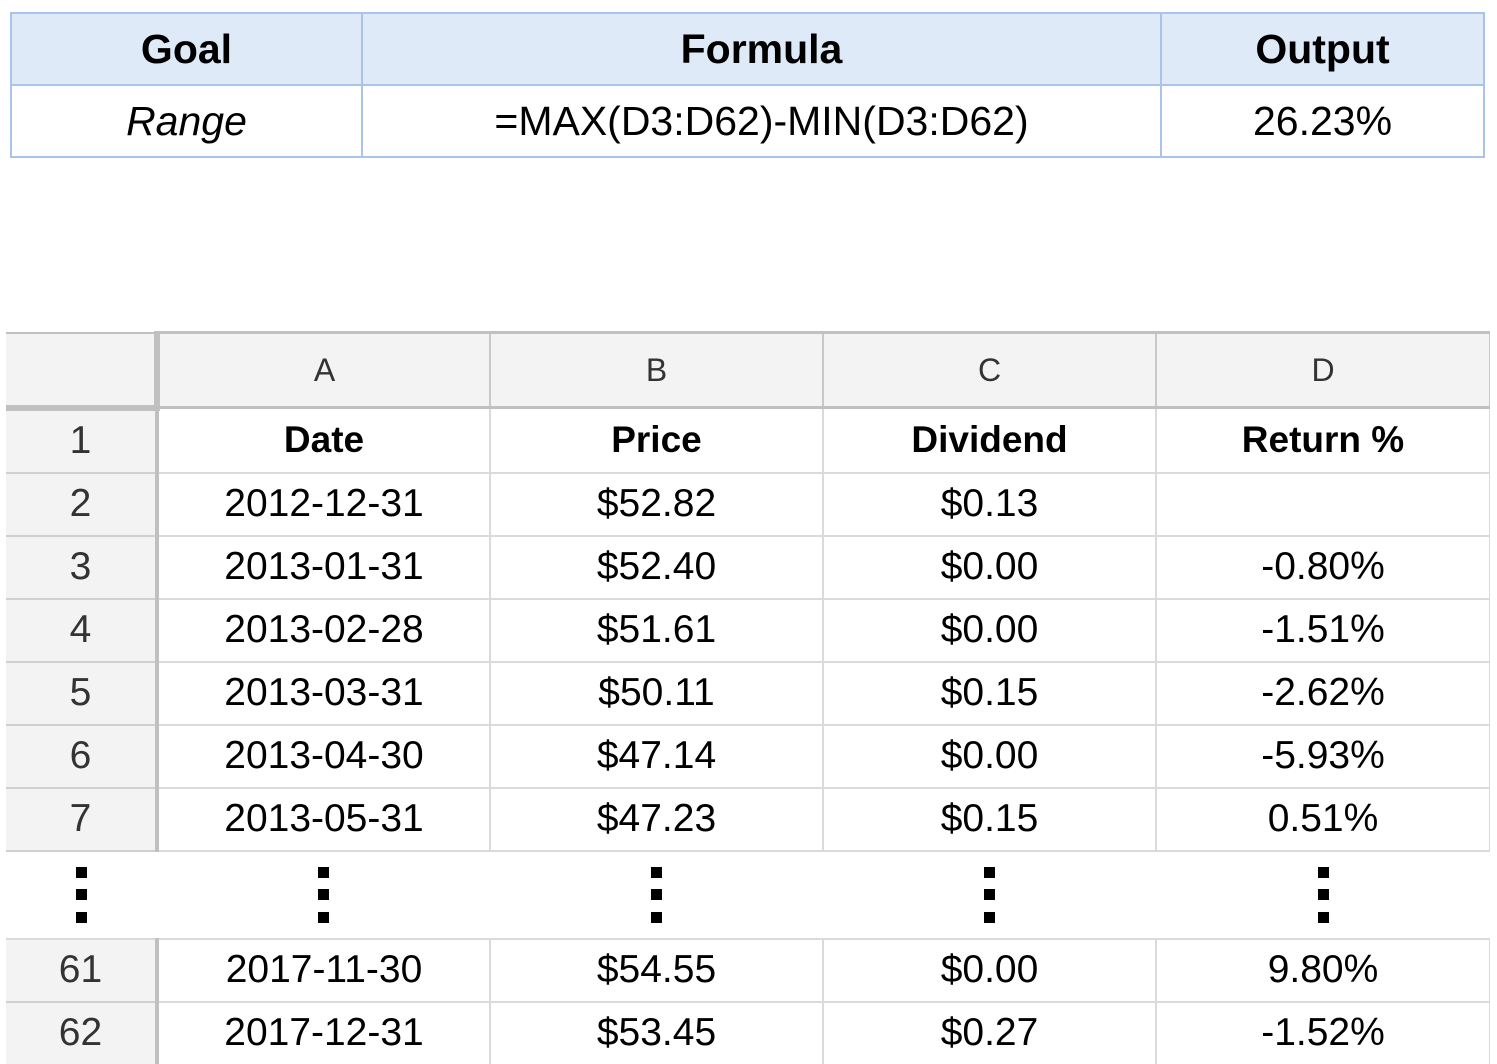  I want to click on output-cell: 26.23%, so click(1322, 121).